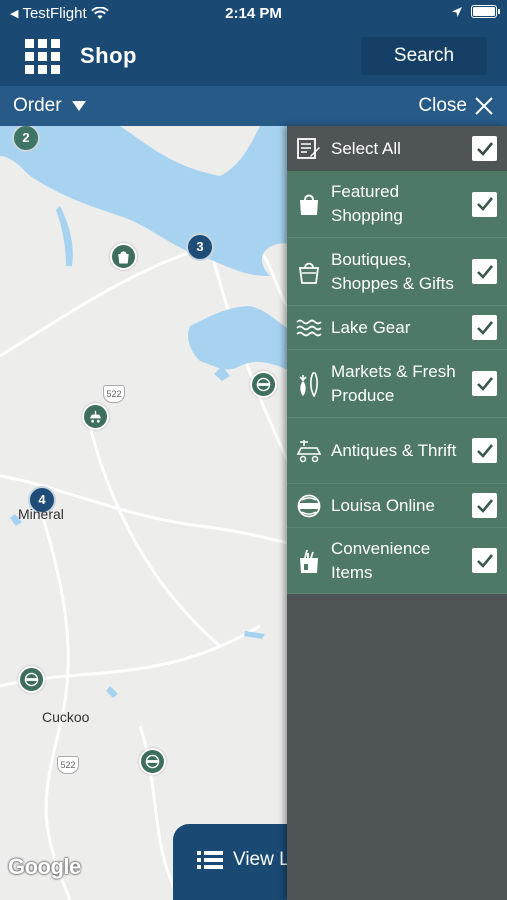 This screenshot has height=900, width=507. Describe the element at coordinates (253, 57) in the screenshot. I see `app-header: Shop Search` at that location.